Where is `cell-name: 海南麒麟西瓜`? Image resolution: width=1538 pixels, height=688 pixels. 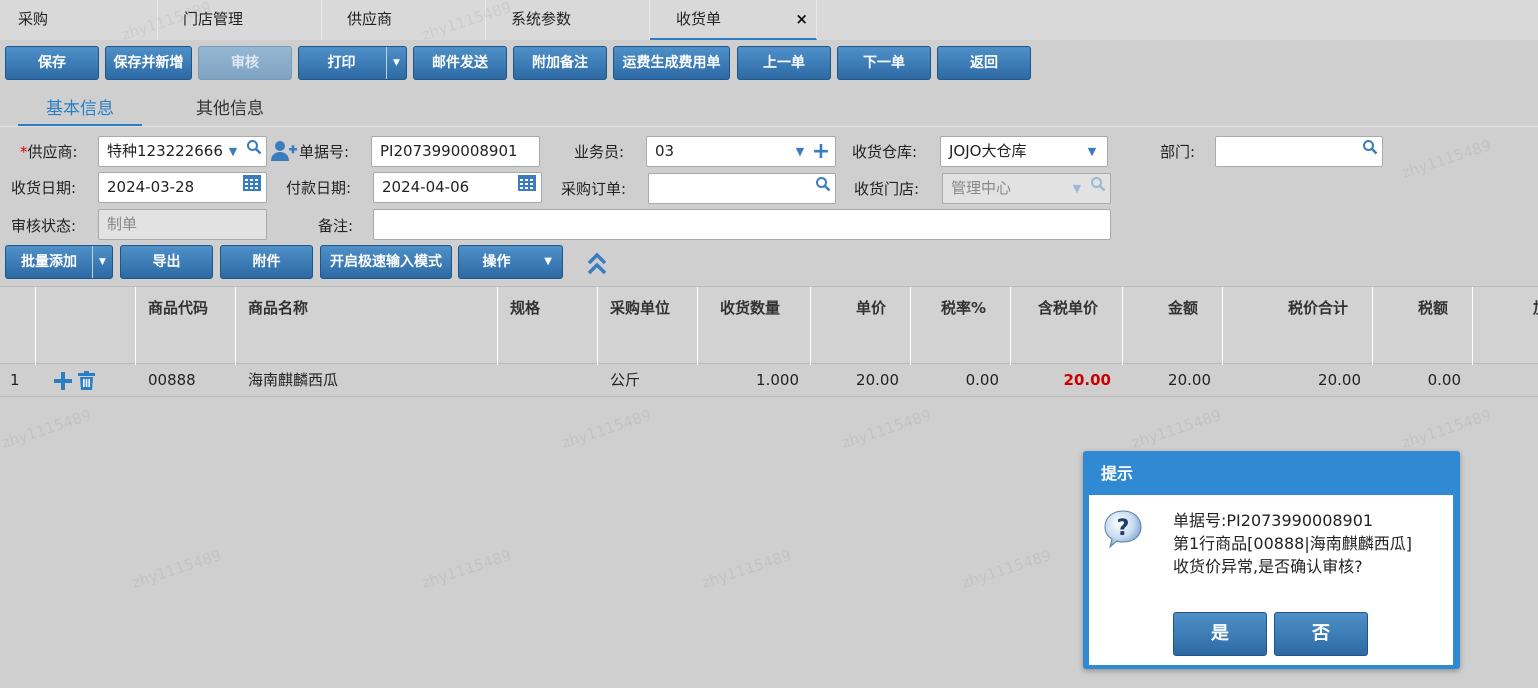
cell-name: 海南麒麟西瓜 is located at coordinates (293, 380).